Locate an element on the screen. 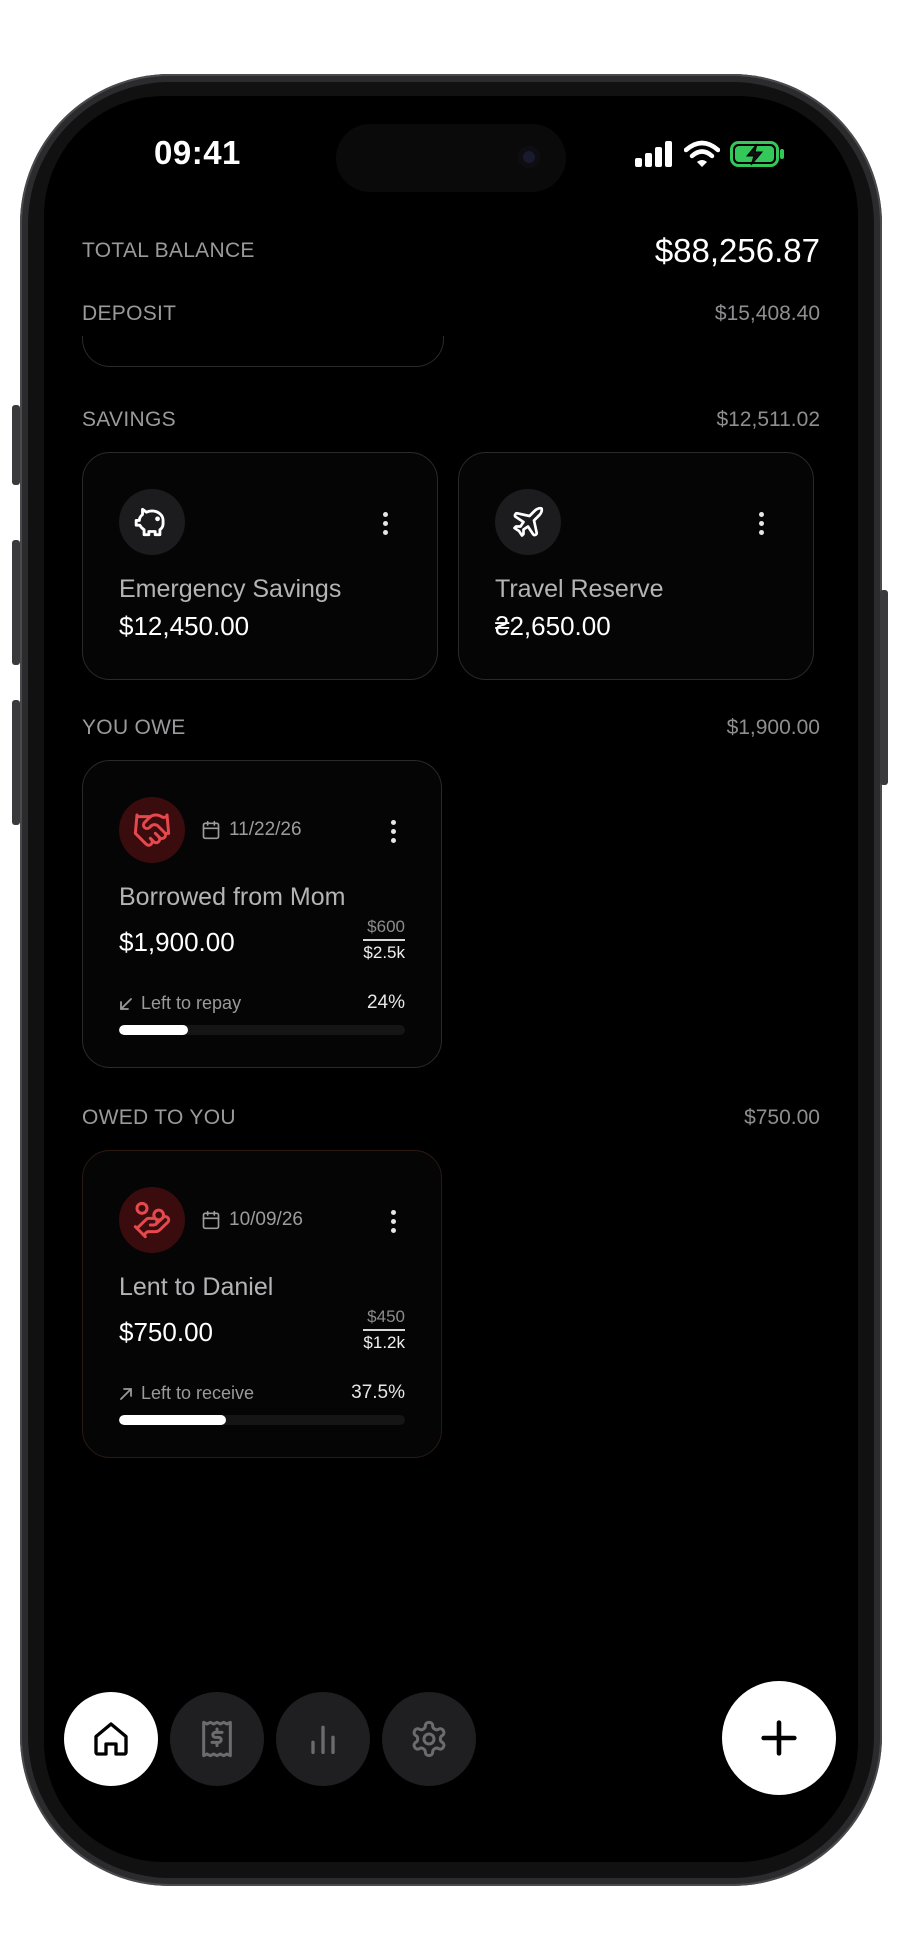 The image size is (900, 1955). status-icons is located at coordinates (710, 154).